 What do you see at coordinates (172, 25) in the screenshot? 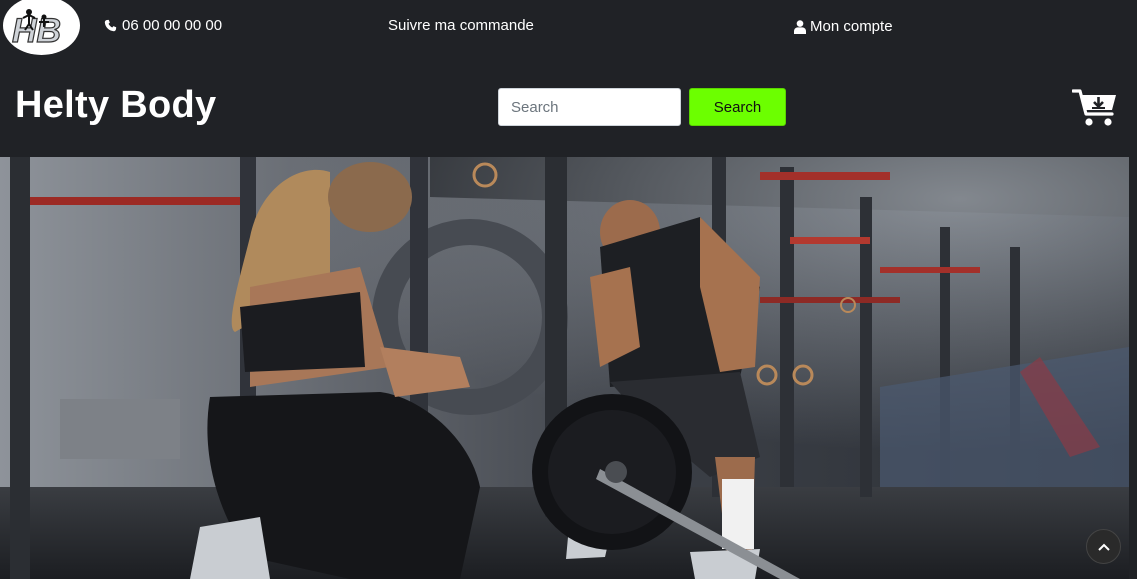
I see `phone-number: 06 00 00 00 00` at bounding box center [172, 25].